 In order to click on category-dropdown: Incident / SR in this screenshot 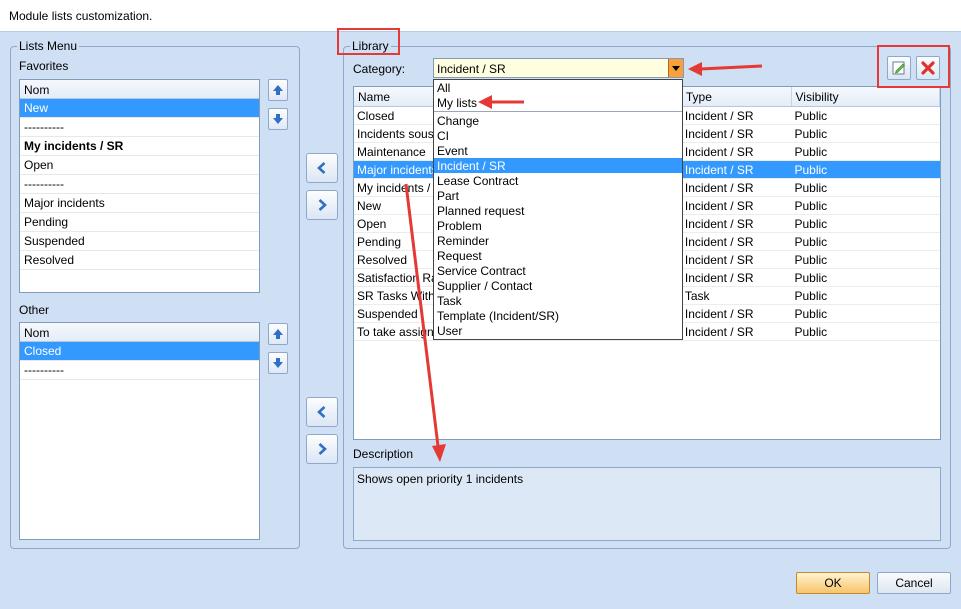, I will do `click(558, 68)`.